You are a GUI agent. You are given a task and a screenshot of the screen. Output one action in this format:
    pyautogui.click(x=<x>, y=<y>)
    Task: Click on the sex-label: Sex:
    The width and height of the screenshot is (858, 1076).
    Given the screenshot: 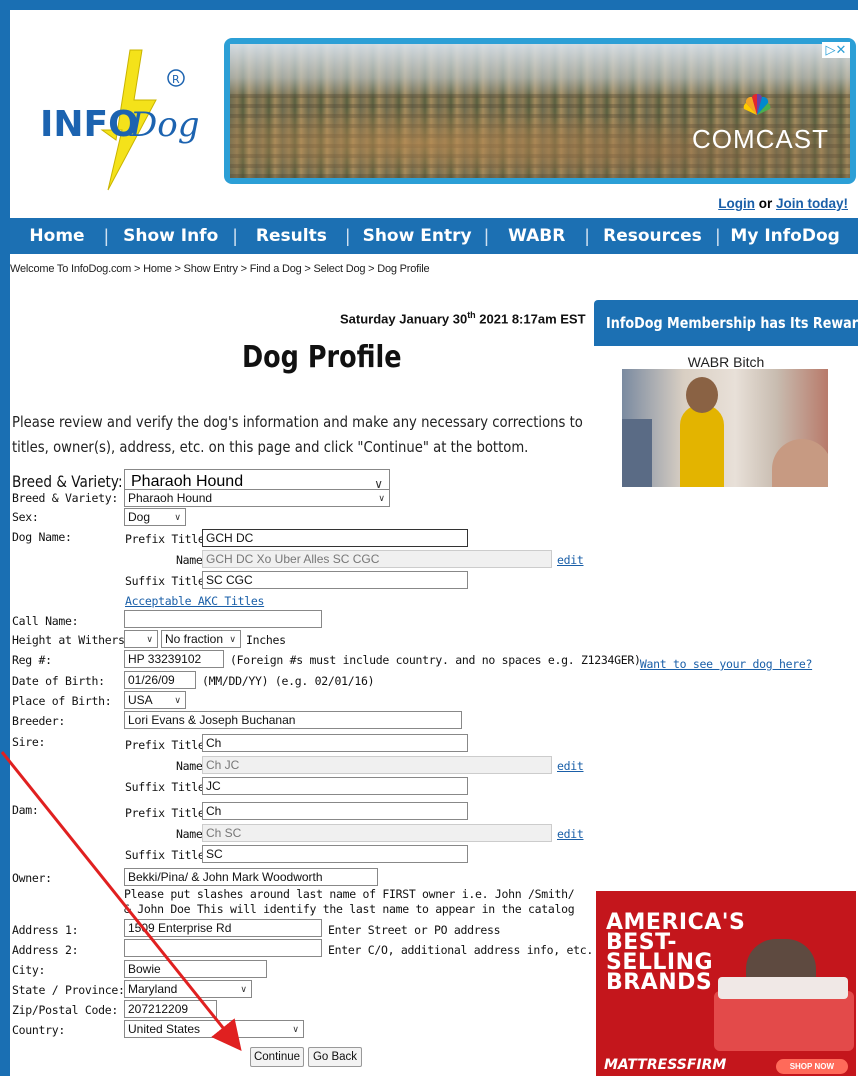 What is the action you would take?
    pyautogui.click(x=25, y=517)
    